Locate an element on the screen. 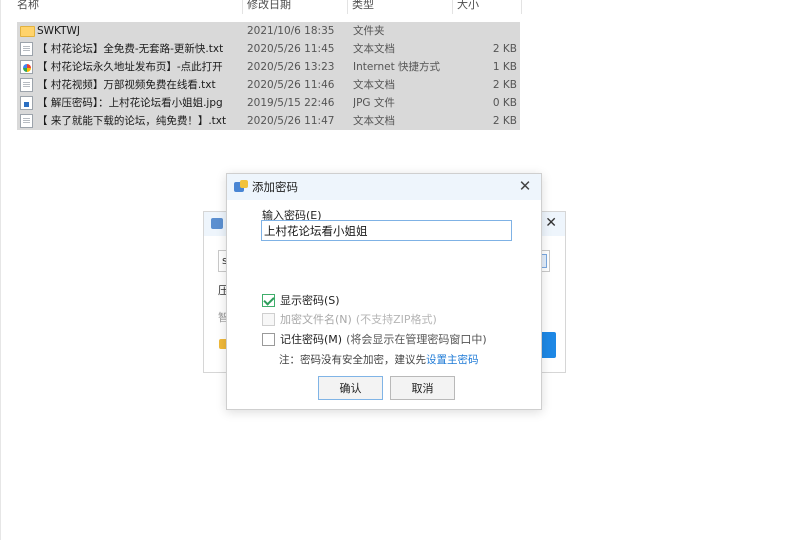  window-left-edge is located at coordinates (0, 270).